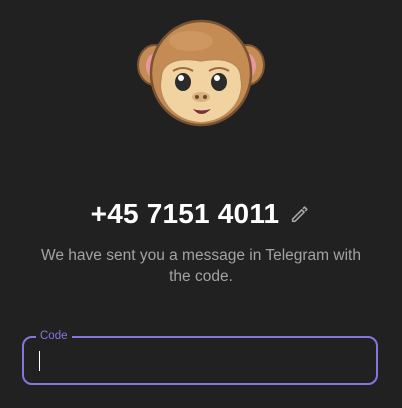  What do you see at coordinates (200, 360) in the screenshot?
I see `code-input` at bounding box center [200, 360].